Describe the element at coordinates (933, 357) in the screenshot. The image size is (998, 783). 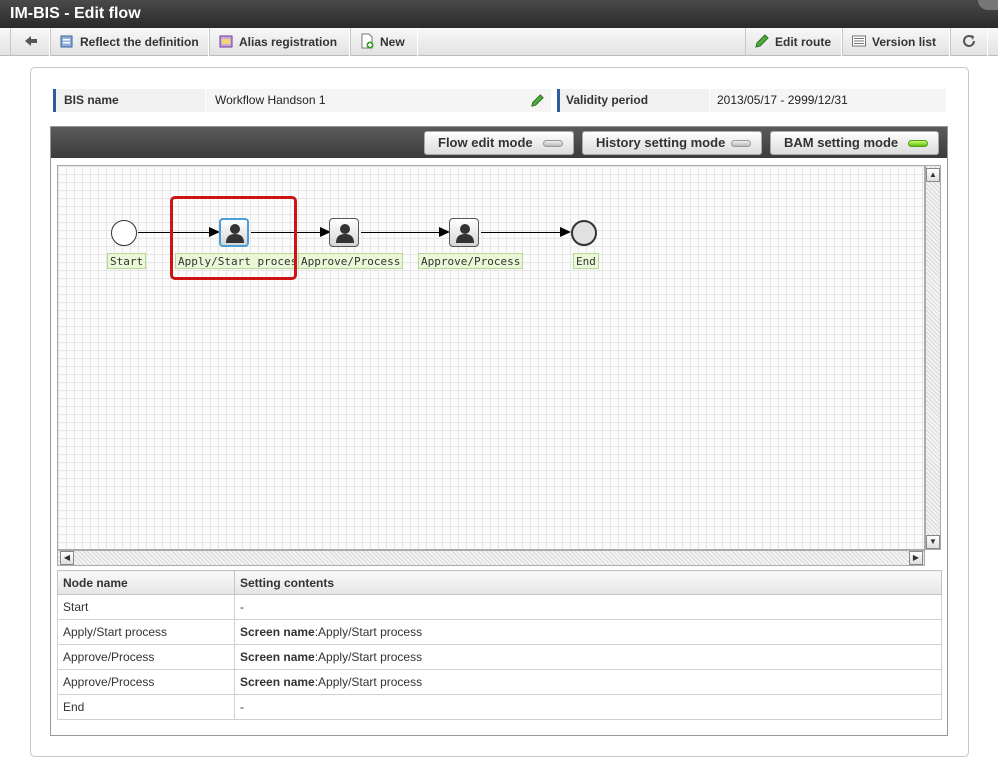
I see `vertical-scrollbar: ▲ ▼` at that location.